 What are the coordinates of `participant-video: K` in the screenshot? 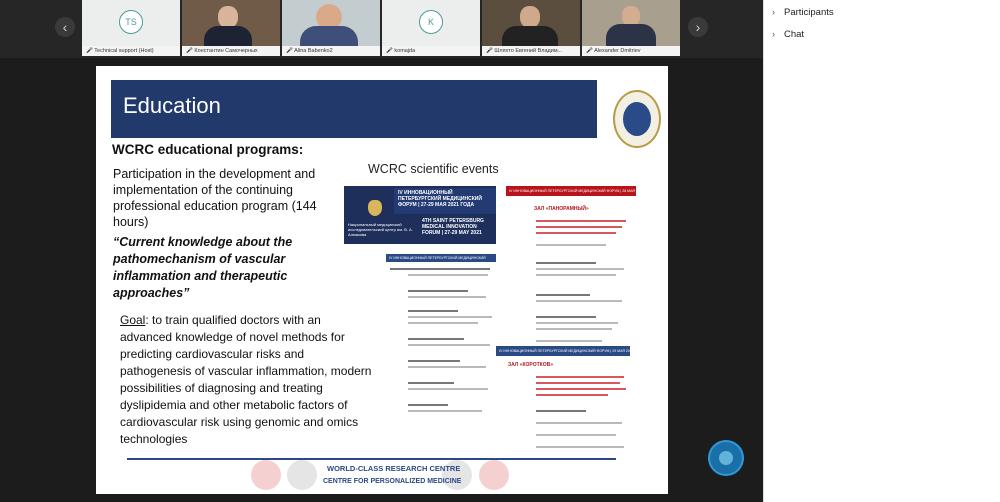 It's located at (431, 23).